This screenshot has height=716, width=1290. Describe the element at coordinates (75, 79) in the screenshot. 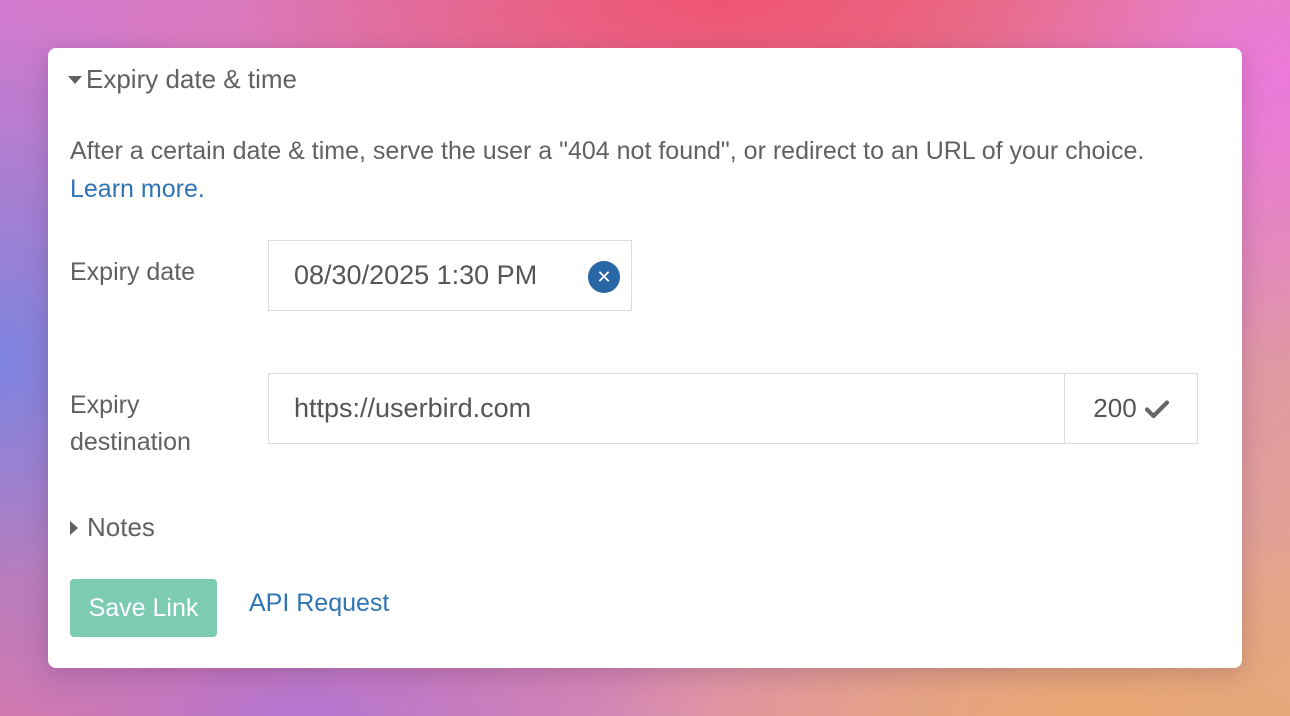

I see `caret-down-icon` at that location.